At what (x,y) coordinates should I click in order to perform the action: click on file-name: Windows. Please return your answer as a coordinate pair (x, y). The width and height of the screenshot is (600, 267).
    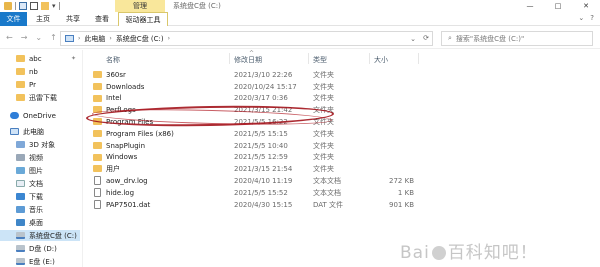
    Looking at the image, I should click on (122, 157).